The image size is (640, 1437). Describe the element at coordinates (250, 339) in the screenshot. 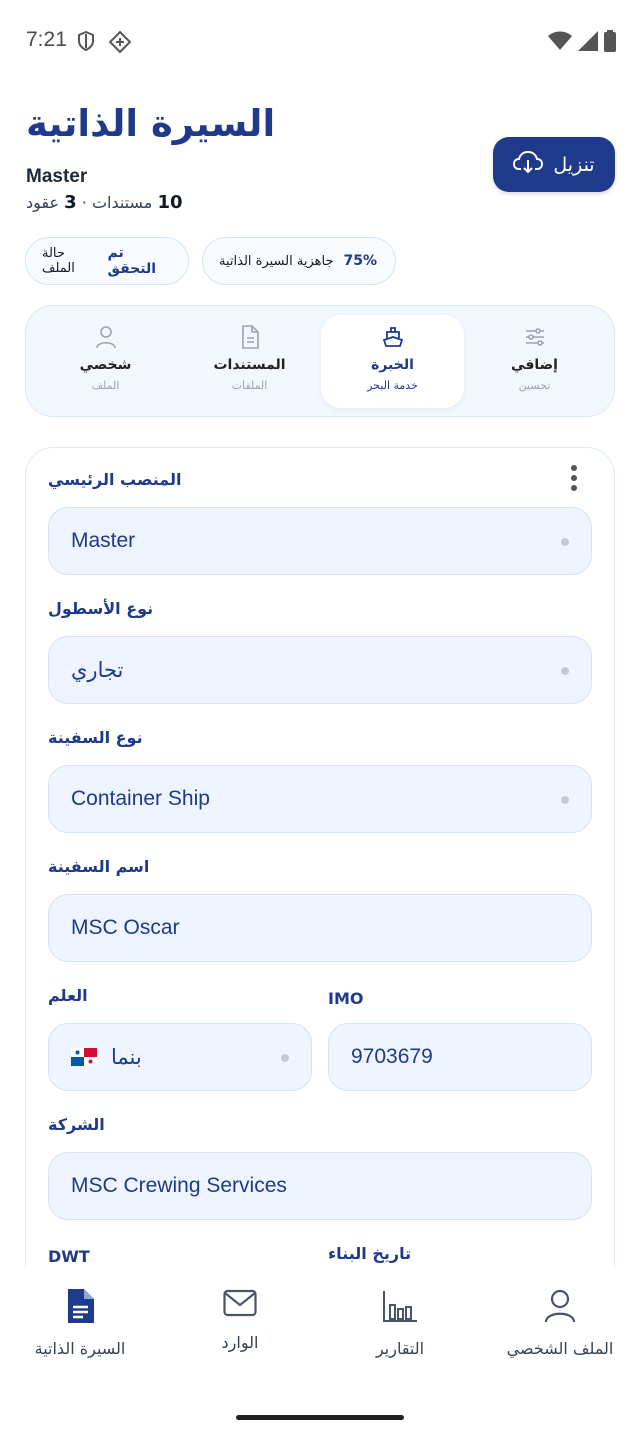

I see `document-icon` at that location.